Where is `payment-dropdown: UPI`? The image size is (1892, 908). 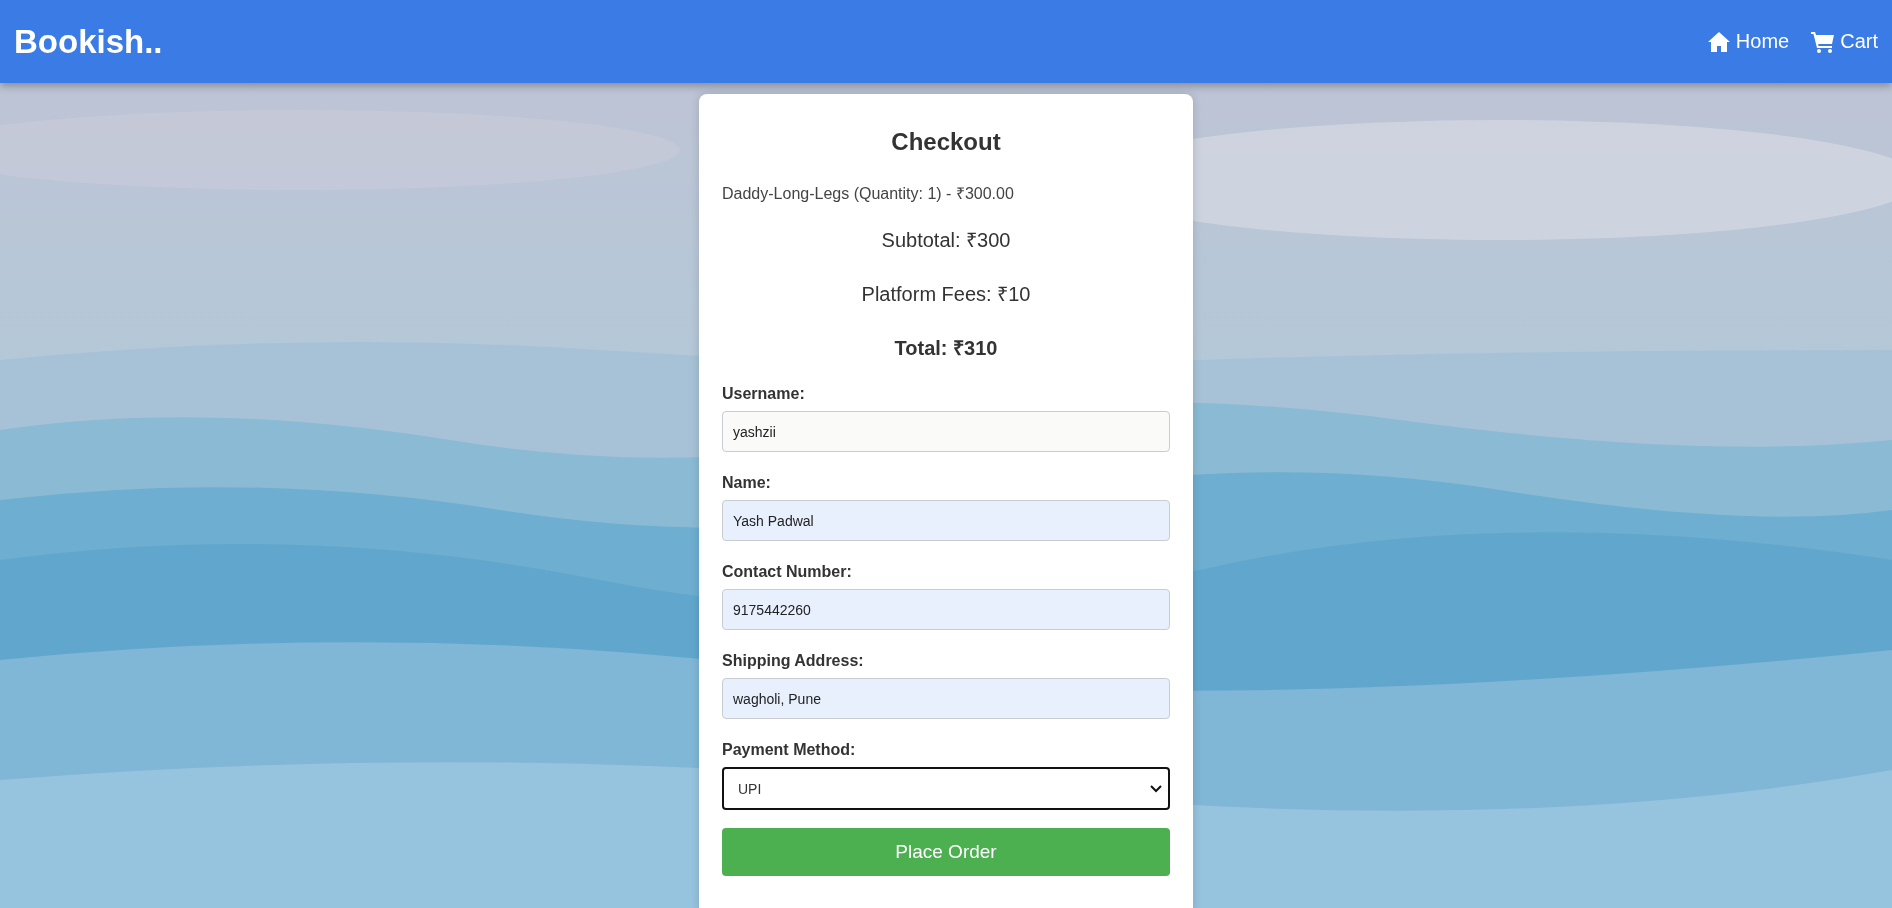
payment-dropdown: UPI is located at coordinates (946, 788).